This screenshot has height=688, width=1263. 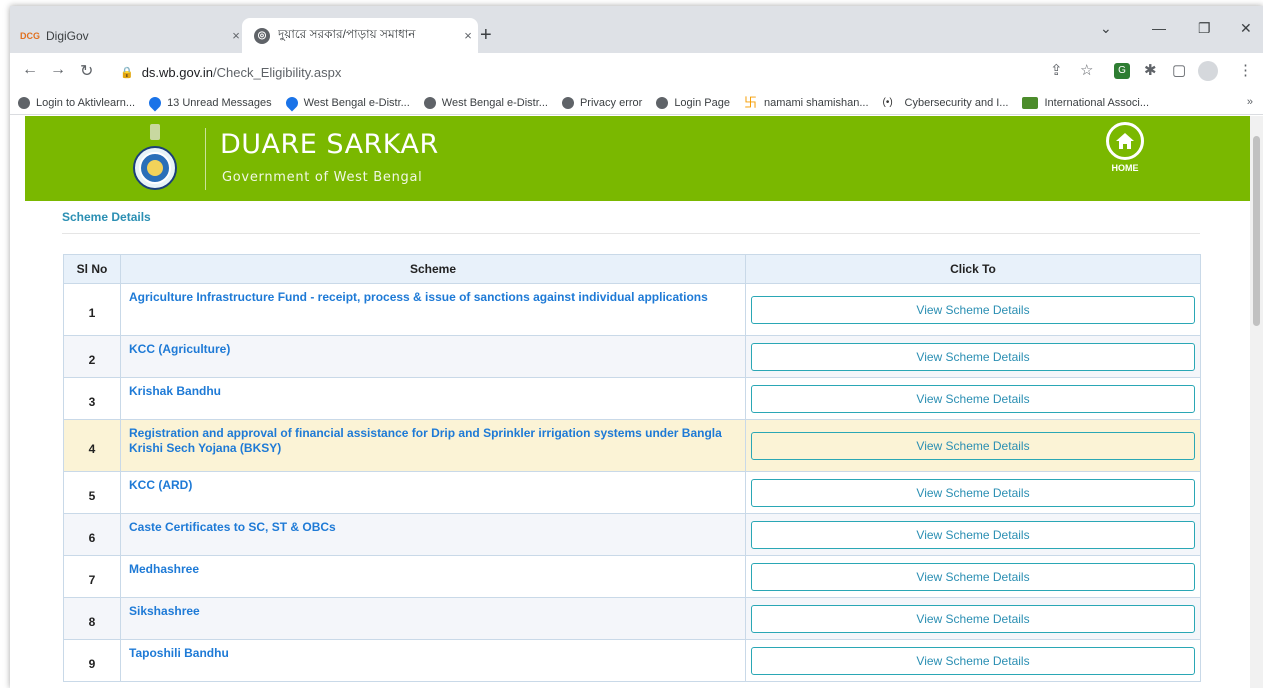 What do you see at coordinates (92, 576) in the screenshot?
I see `row-sl: 7` at bounding box center [92, 576].